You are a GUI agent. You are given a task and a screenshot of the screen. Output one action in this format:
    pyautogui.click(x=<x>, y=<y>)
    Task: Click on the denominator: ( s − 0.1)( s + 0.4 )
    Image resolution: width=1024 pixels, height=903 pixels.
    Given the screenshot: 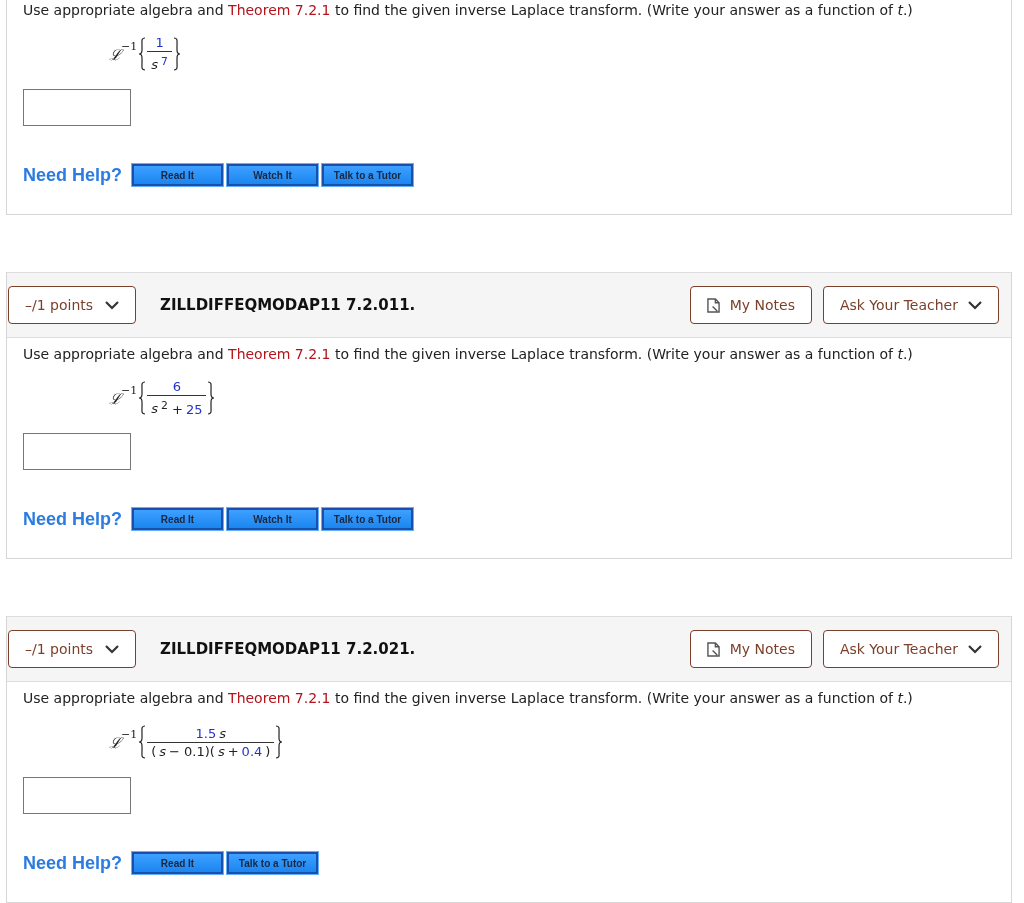 What is the action you would take?
    pyautogui.click(x=211, y=750)
    